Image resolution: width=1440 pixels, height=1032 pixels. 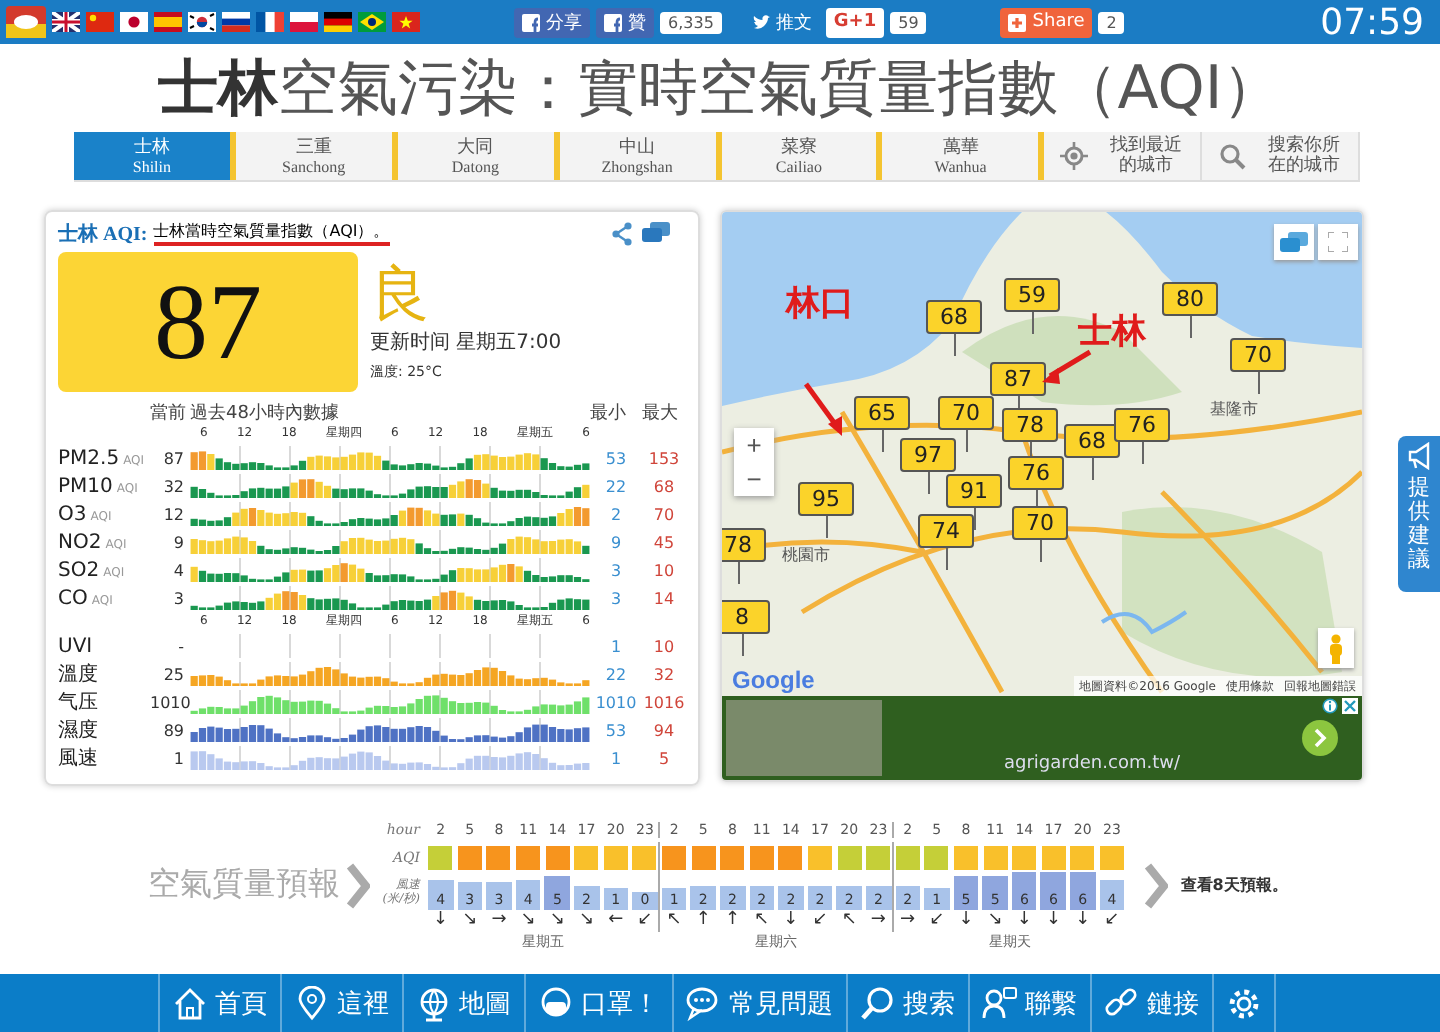 What do you see at coordinates (616, 920) in the screenshot?
I see `wind-direction-arrow: ←` at bounding box center [616, 920].